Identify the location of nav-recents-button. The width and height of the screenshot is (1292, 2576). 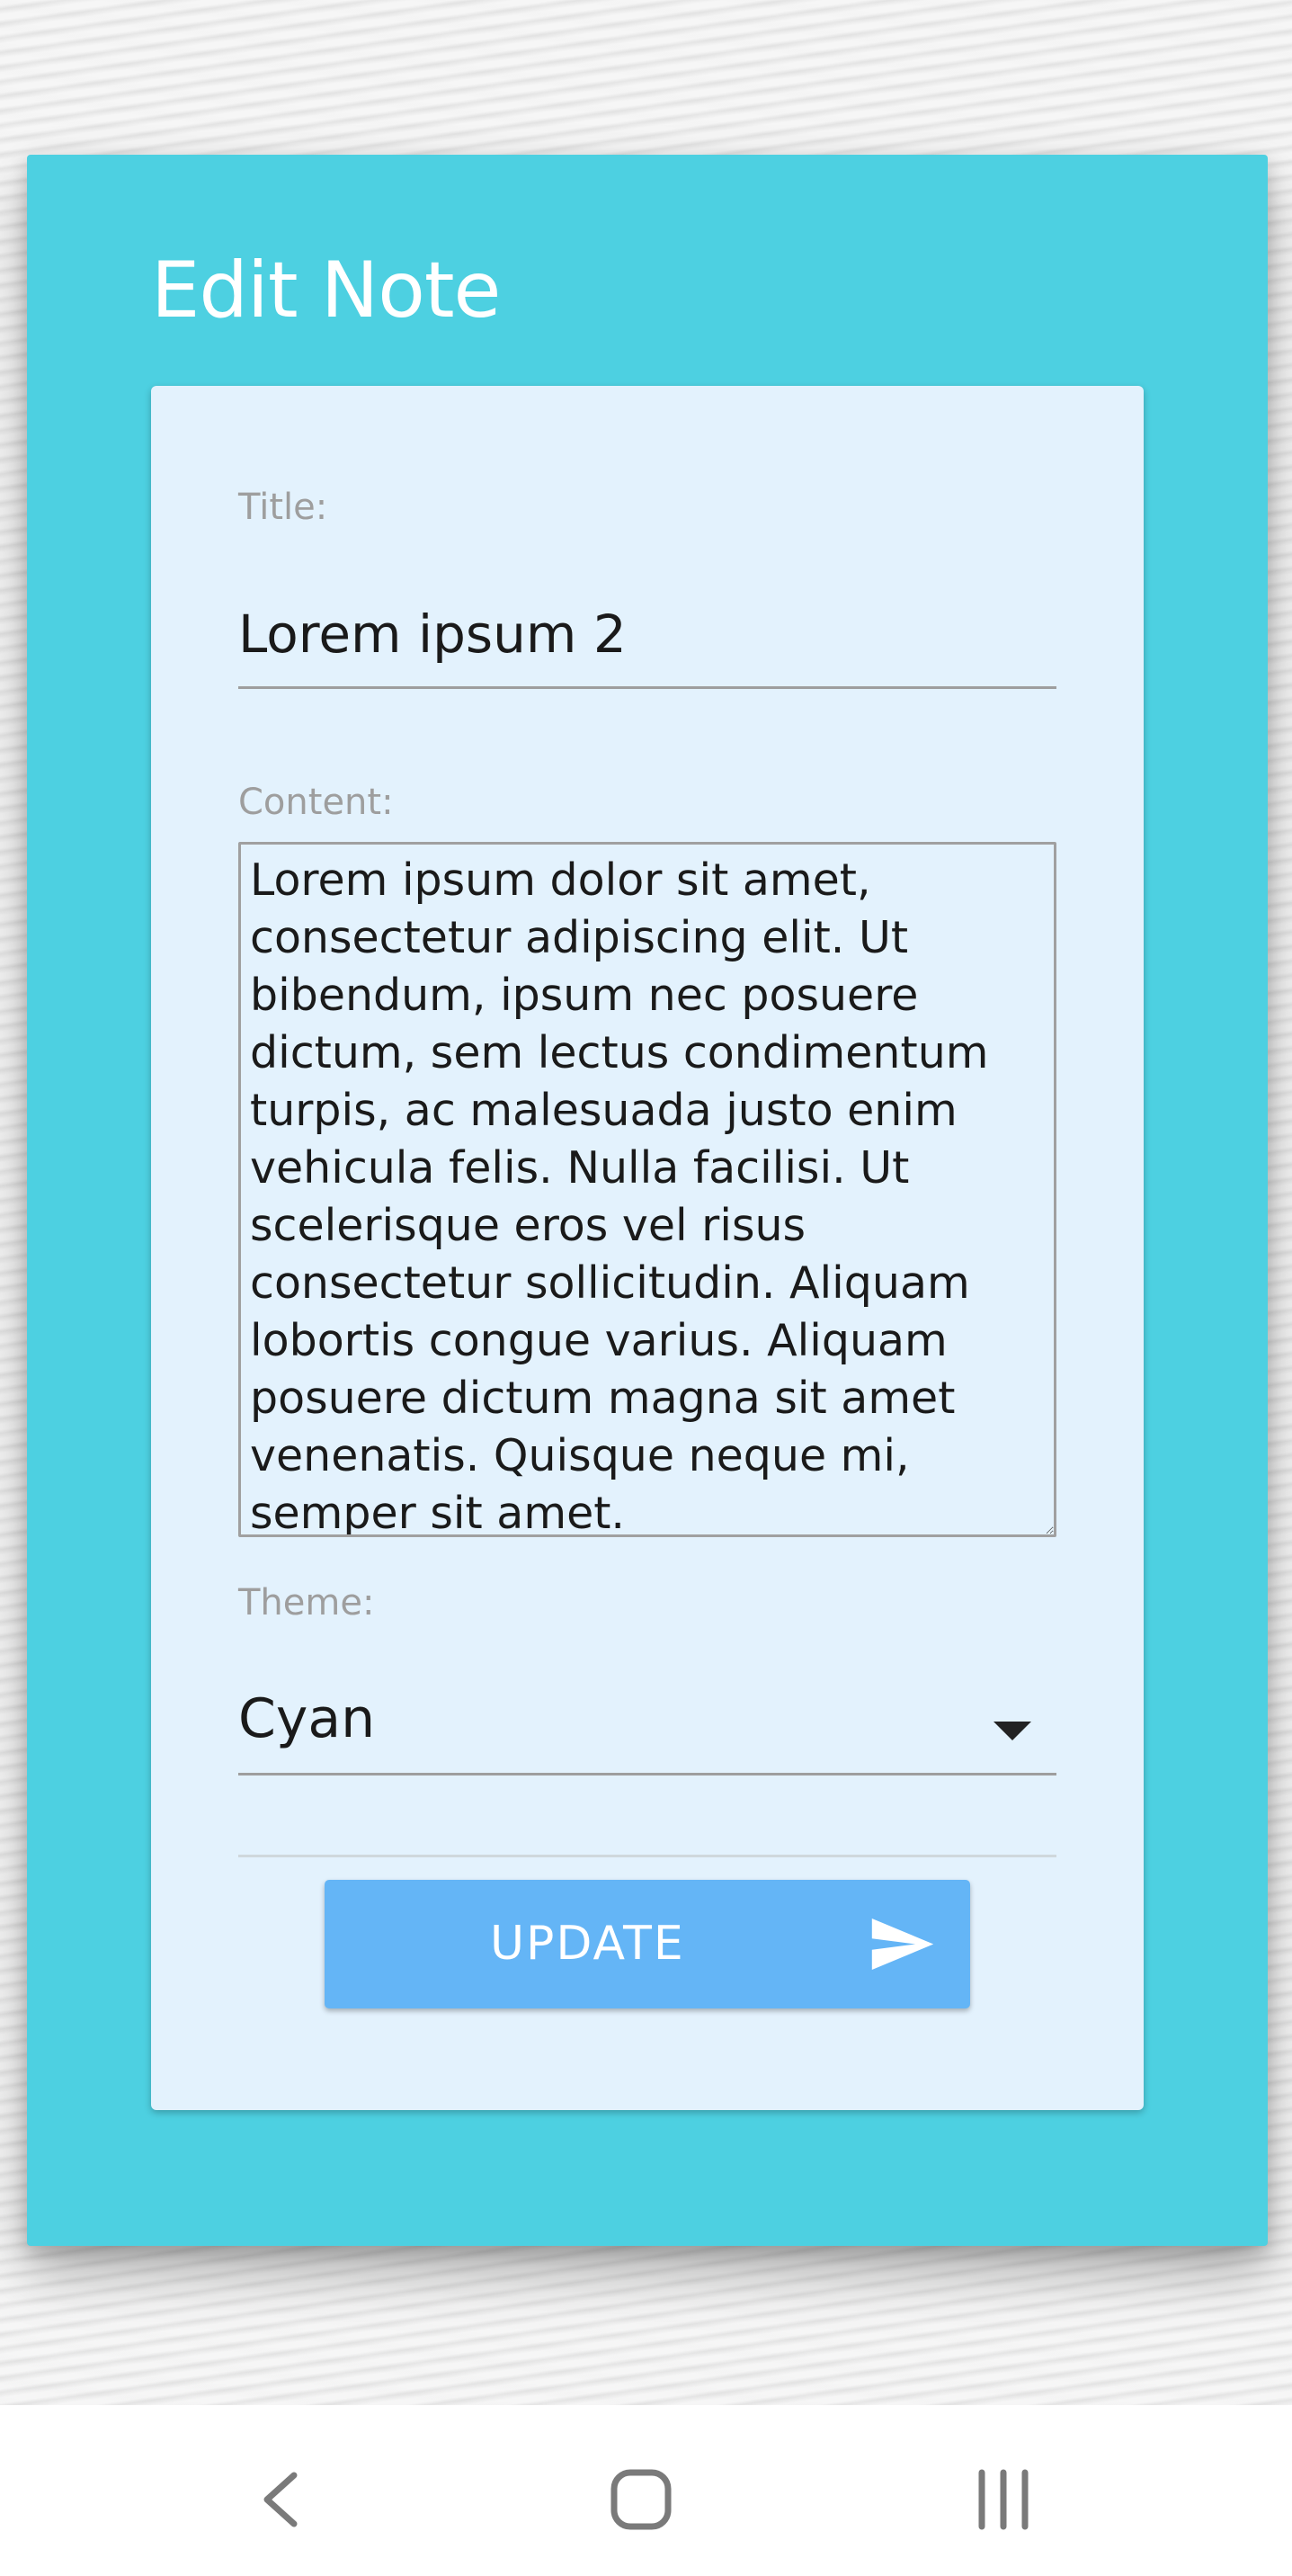
(1003, 2499).